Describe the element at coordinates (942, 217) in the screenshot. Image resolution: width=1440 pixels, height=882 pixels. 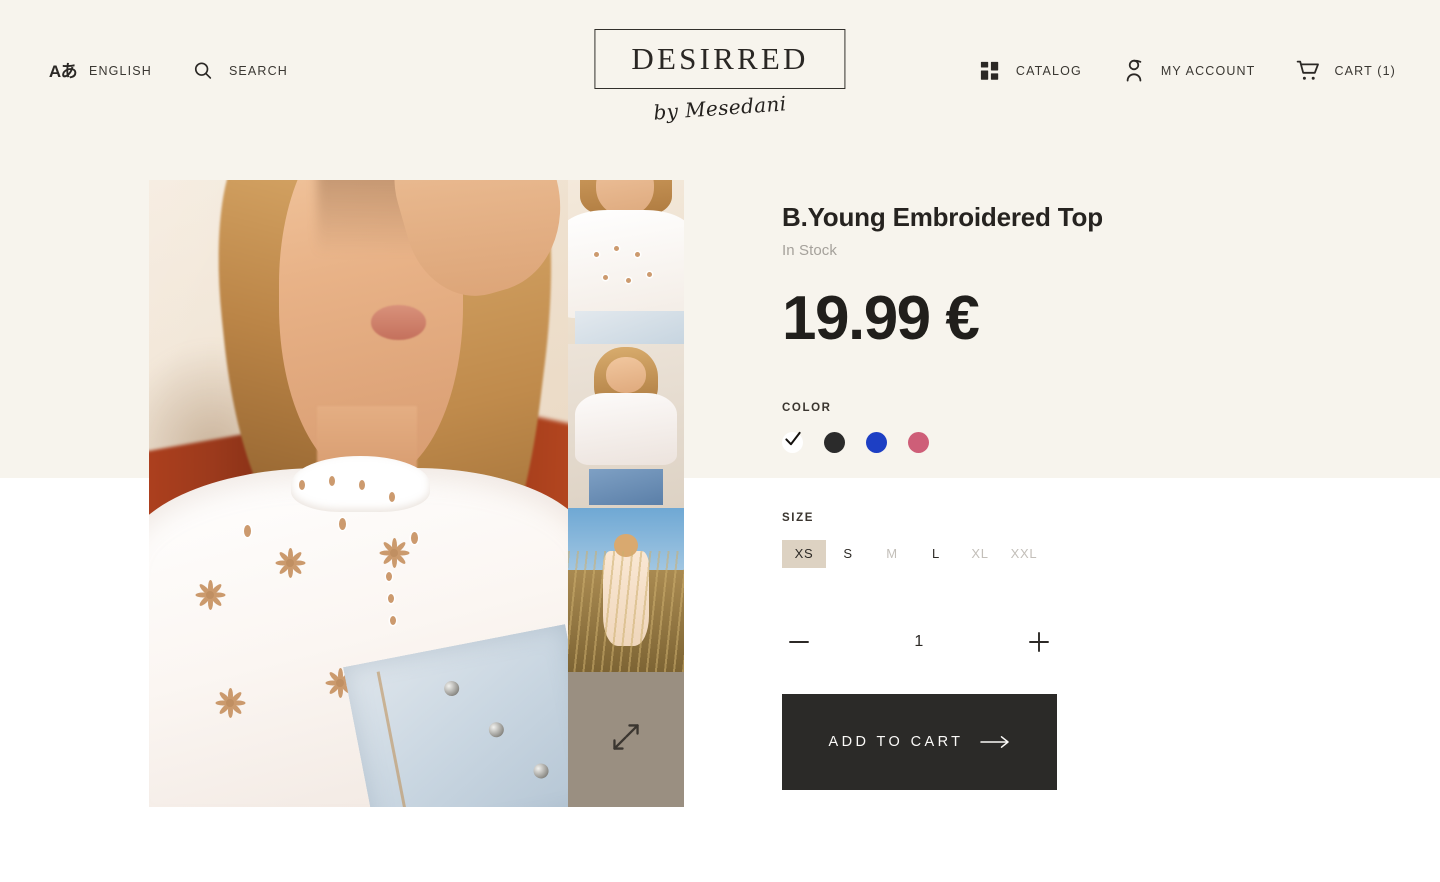
I see `product-title: B.Young Embroidered Top` at that location.